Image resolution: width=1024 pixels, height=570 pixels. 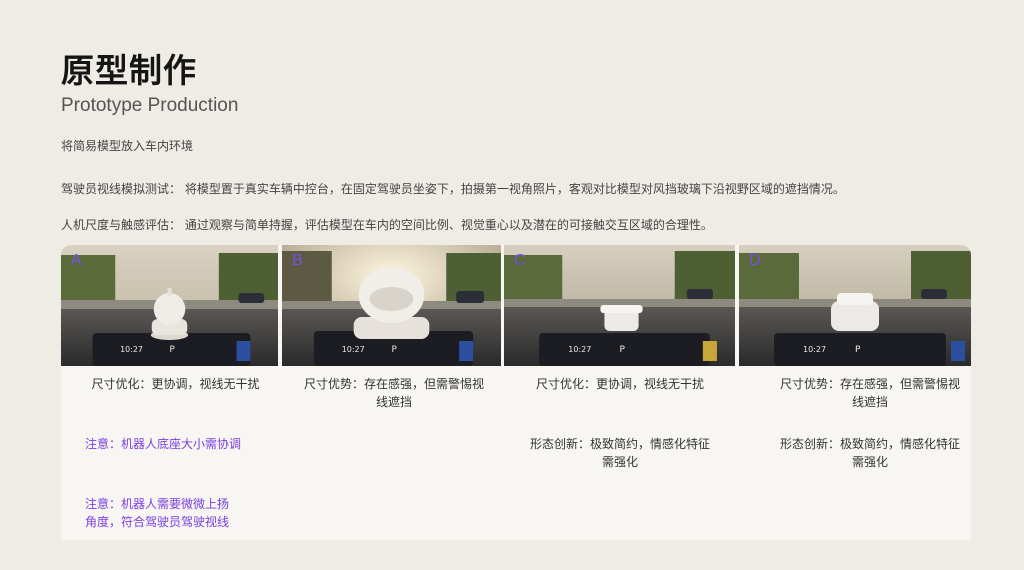 I want to click on prototype-photo-b: 10:27 P B, so click(x=391, y=305).